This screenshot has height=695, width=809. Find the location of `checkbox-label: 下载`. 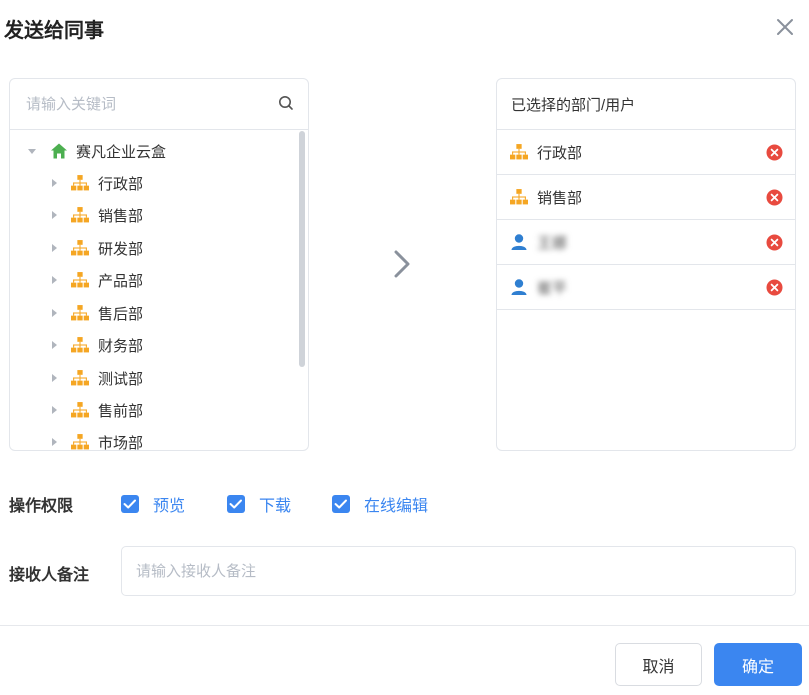

checkbox-label: 下载 is located at coordinates (275, 506).